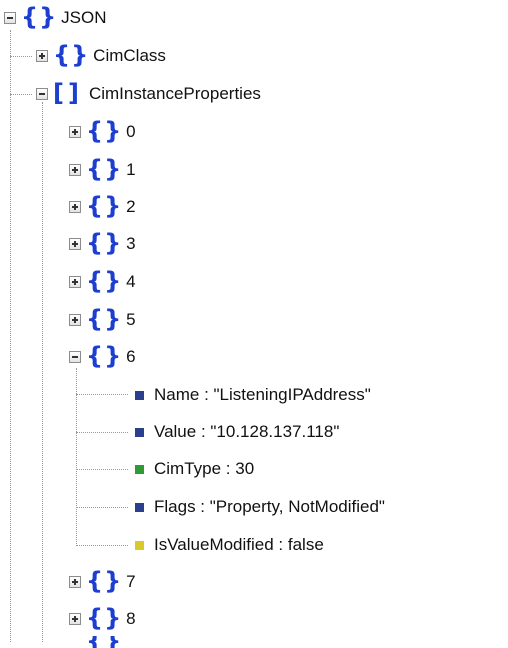  Describe the element at coordinates (84, 17) in the screenshot. I see `node-label: JSON` at that location.